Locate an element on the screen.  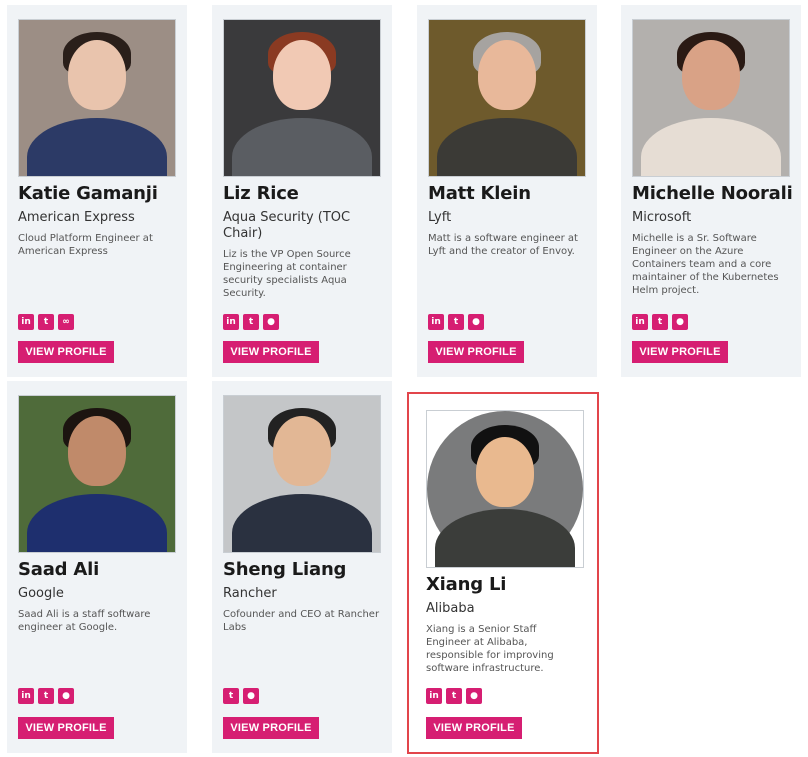
speaker-name: Katie Gamanji is located at coordinates (97, 193).